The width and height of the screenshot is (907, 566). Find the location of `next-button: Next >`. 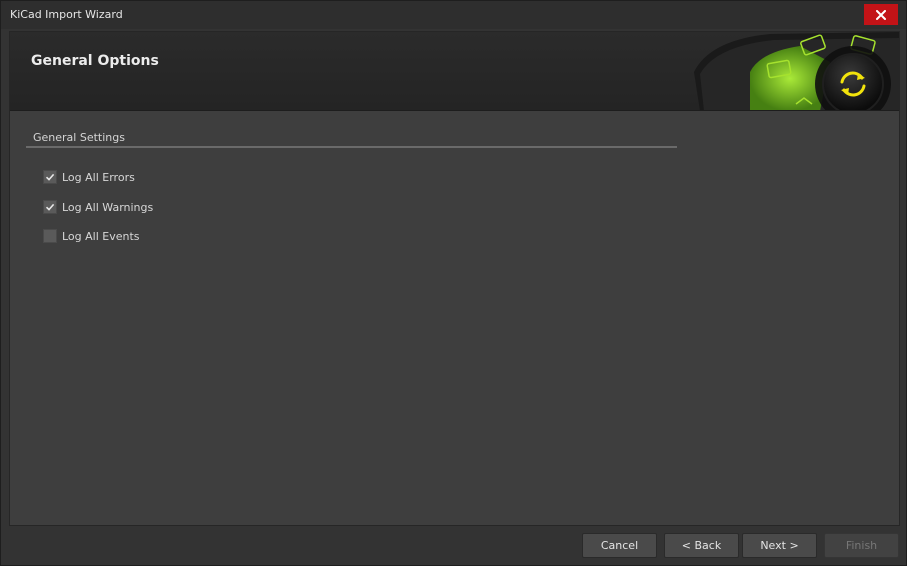

next-button: Next > is located at coordinates (779, 545).